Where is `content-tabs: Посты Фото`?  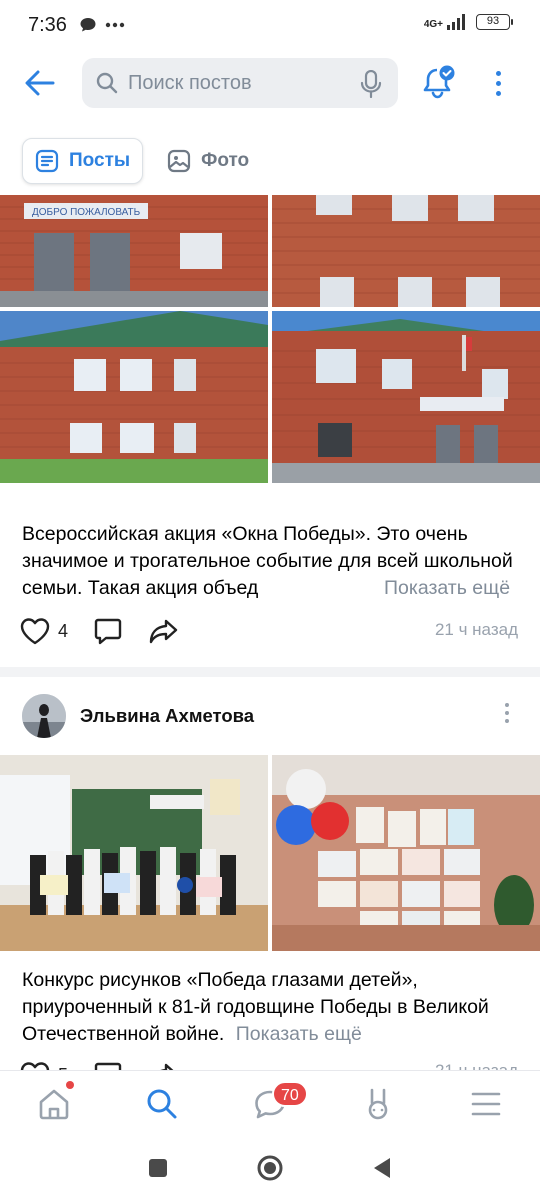
content-tabs: Посты Фото is located at coordinates (141, 161).